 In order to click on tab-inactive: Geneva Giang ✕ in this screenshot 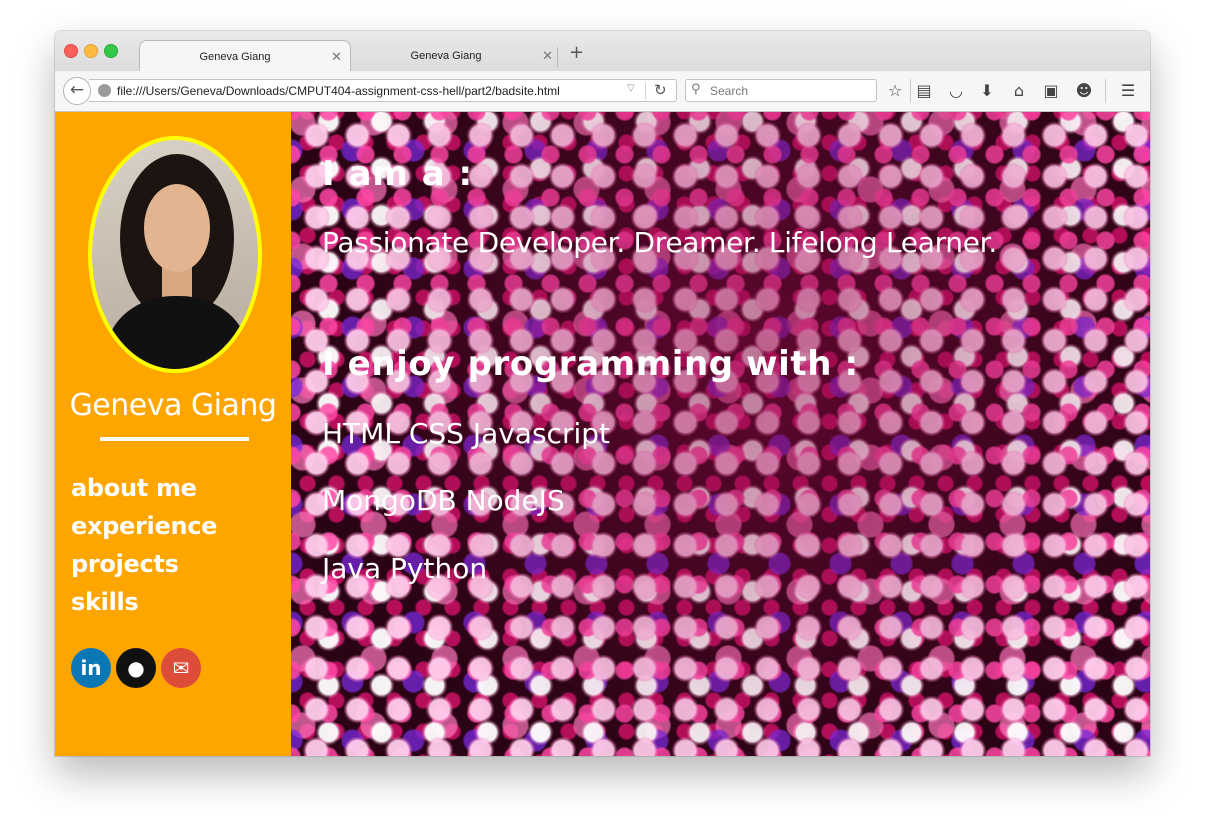, I will do `click(456, 55)`.